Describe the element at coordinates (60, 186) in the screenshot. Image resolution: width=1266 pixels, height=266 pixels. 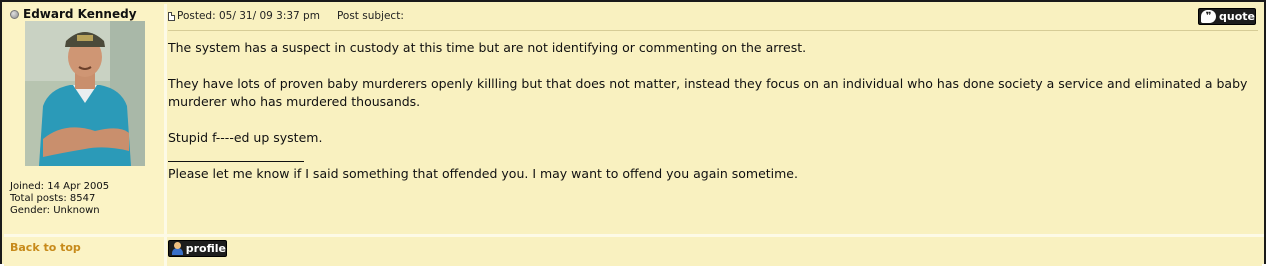
I see `joined-date: Joined: 14 Apr 2005` at that location.